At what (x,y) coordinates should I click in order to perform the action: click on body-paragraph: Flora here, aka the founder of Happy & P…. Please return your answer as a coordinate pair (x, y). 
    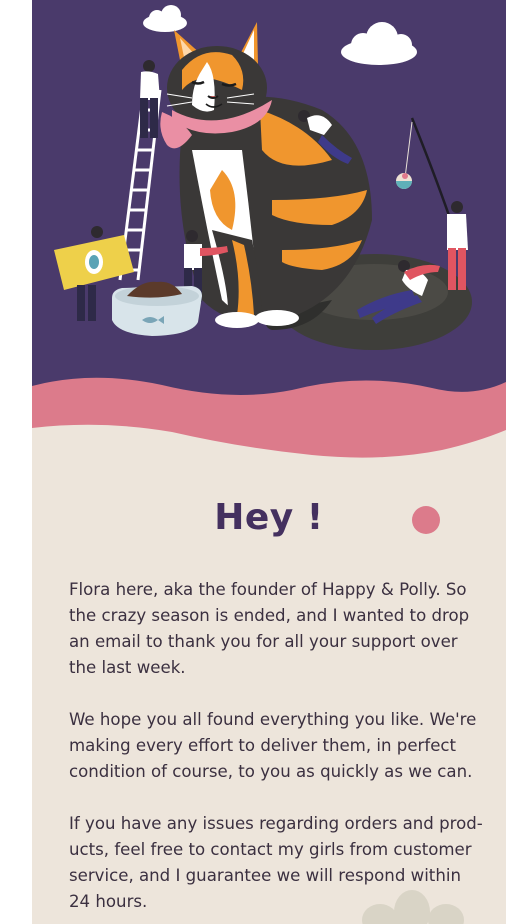
    Looking at the image, I should click on (269, 628).